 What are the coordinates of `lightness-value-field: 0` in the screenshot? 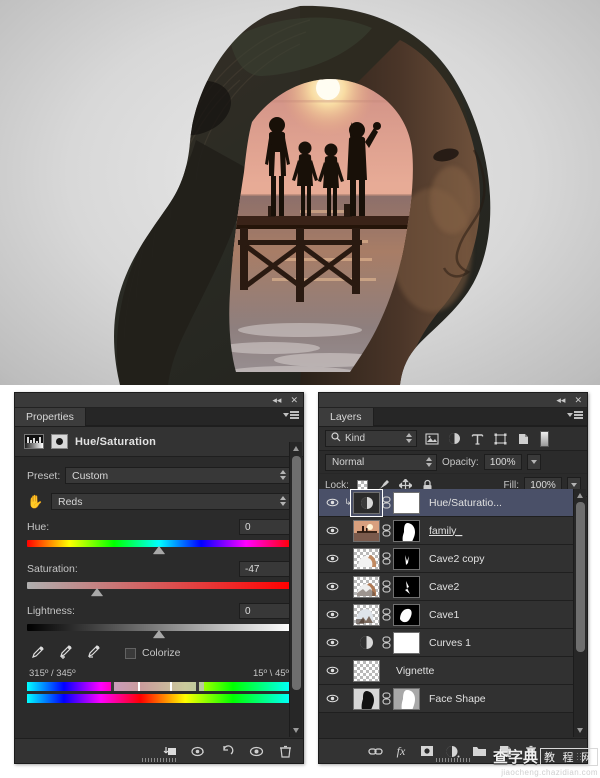 It's located at (265, 611).